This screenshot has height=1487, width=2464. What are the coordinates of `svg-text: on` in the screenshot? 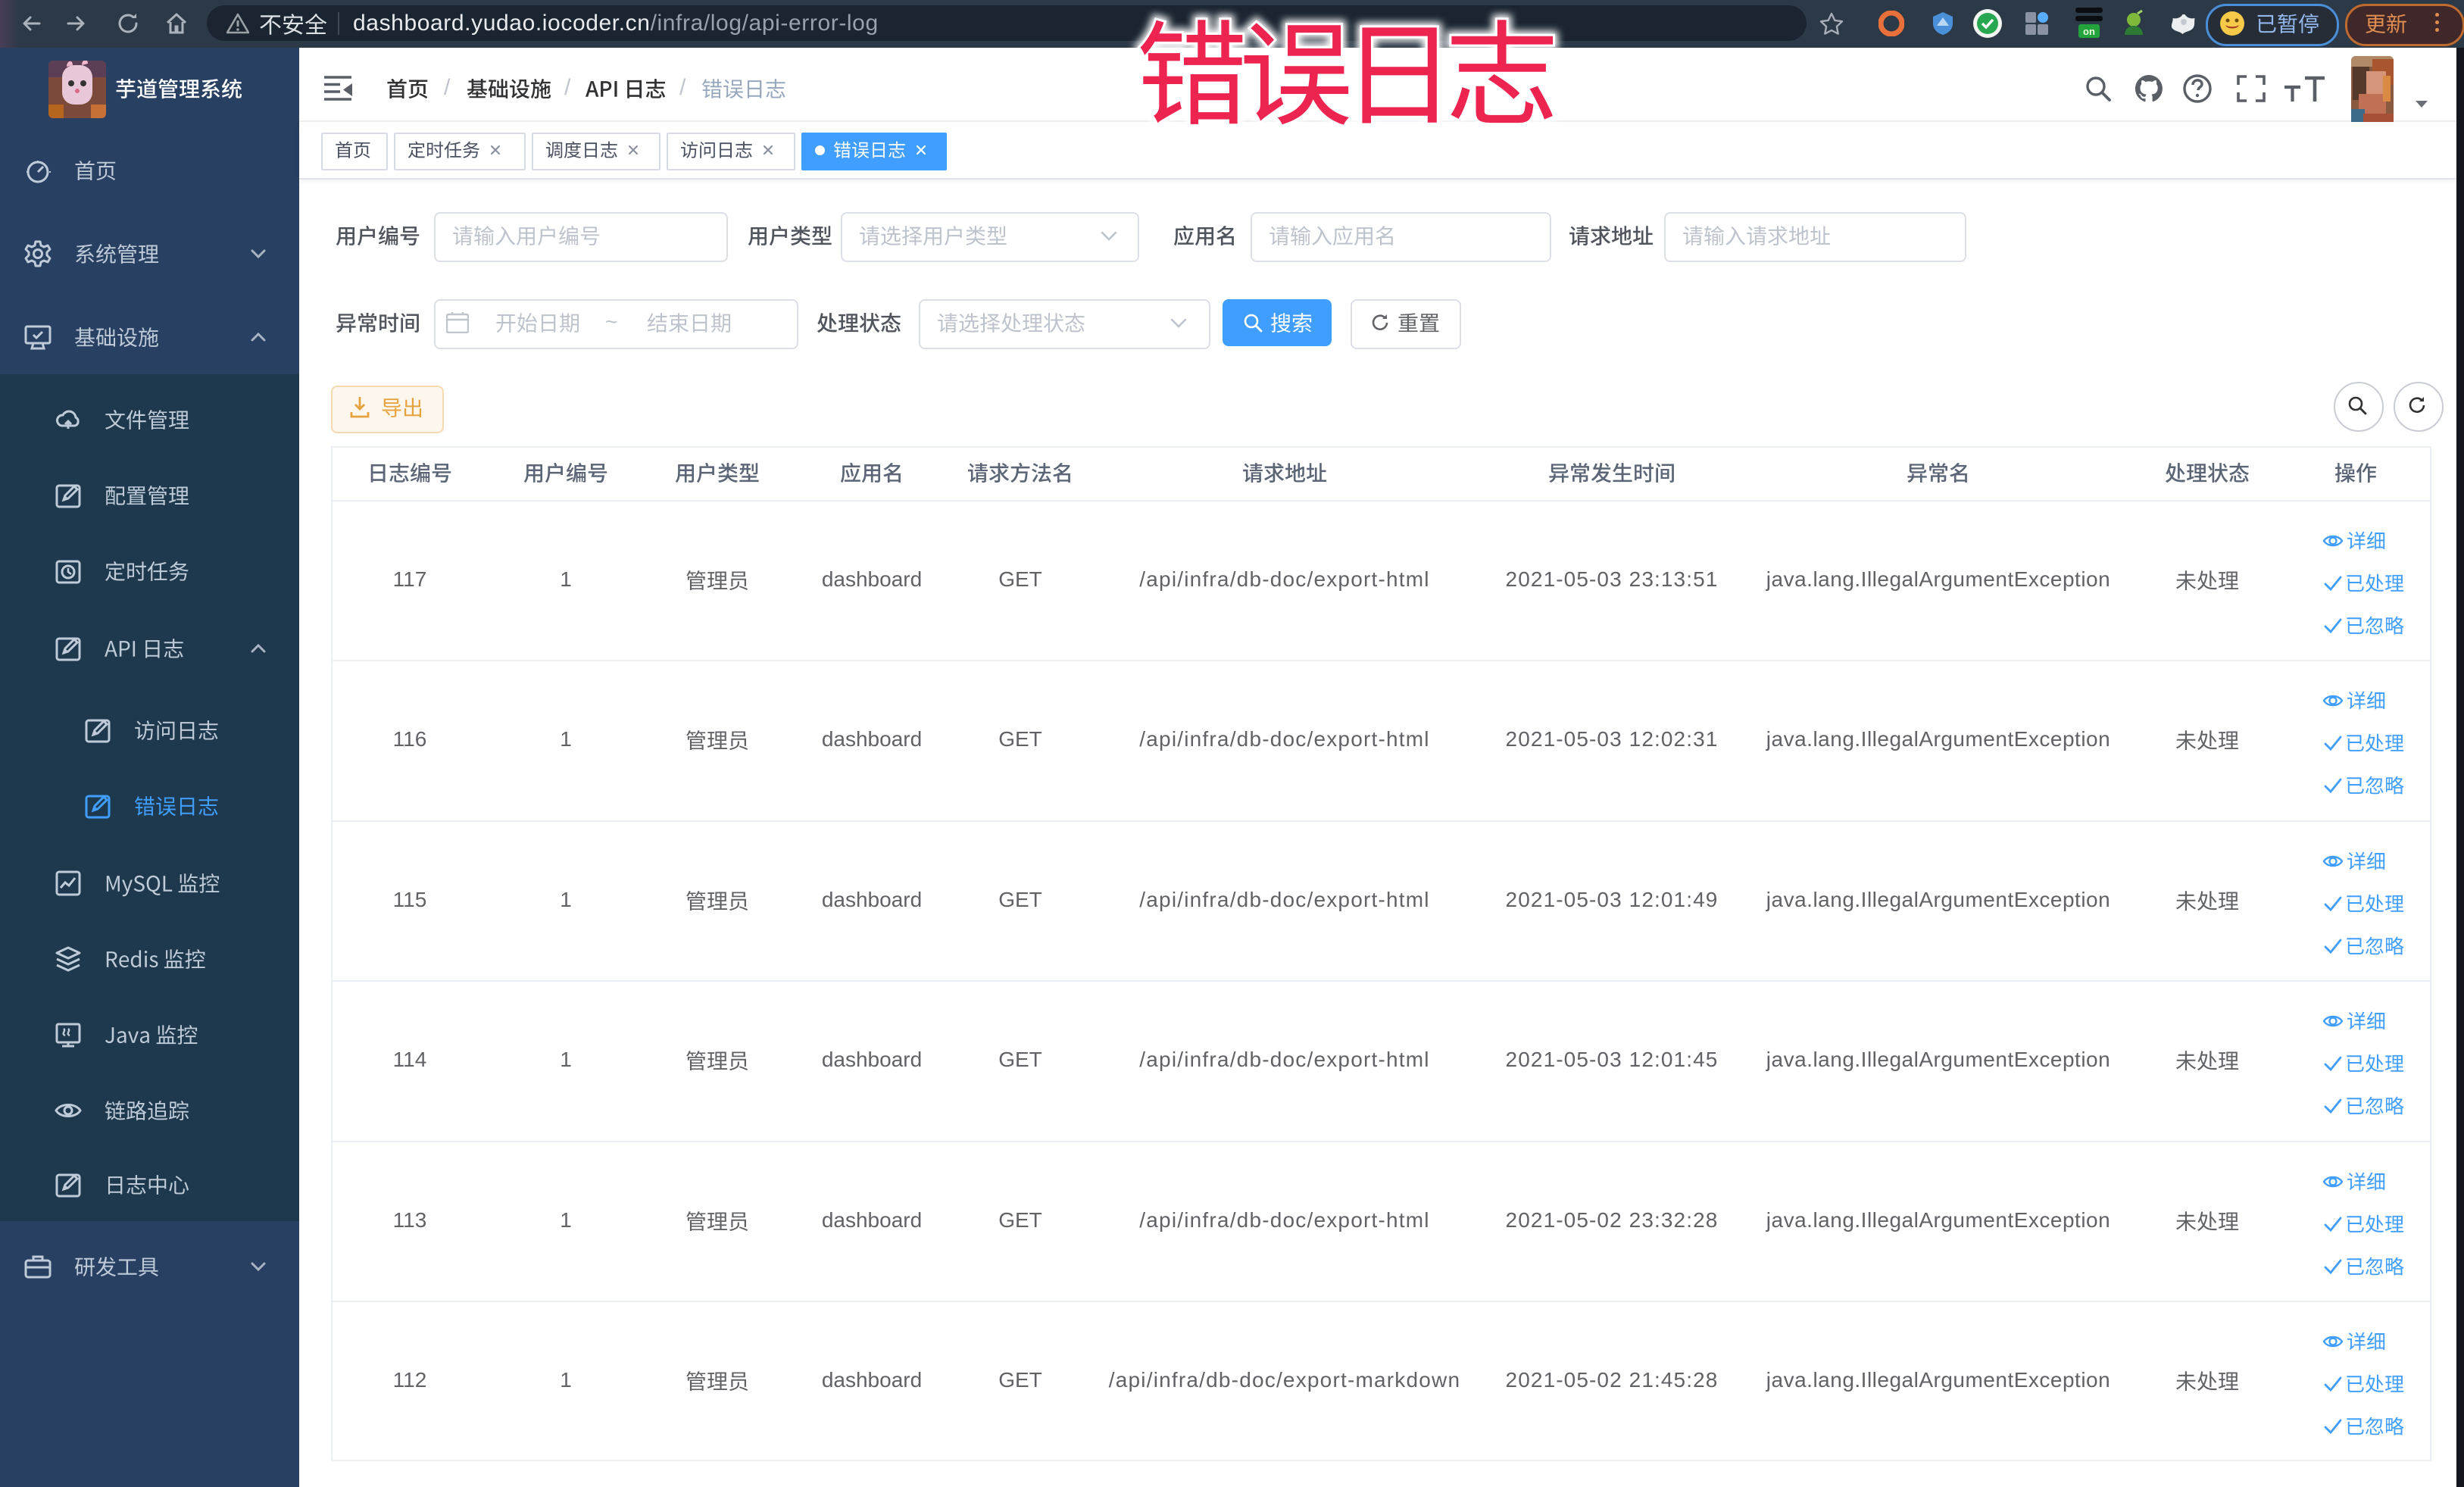 It's located at (2089, 31).